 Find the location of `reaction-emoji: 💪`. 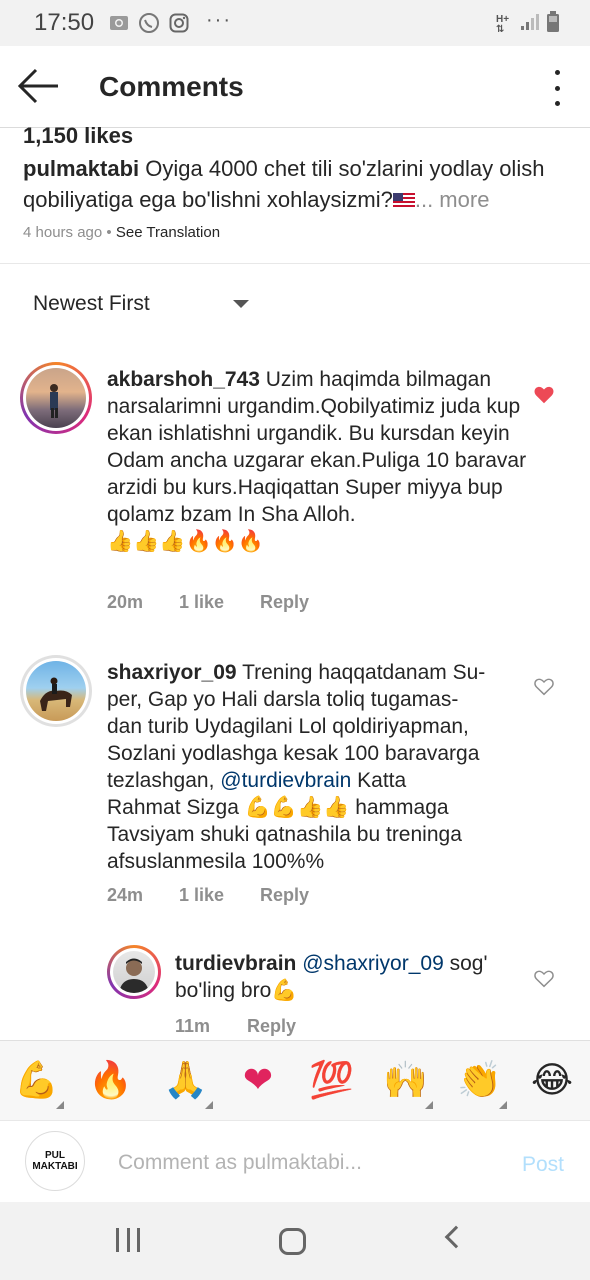

reaction-emoji: 💪 is located at coordinates (36, 1080).